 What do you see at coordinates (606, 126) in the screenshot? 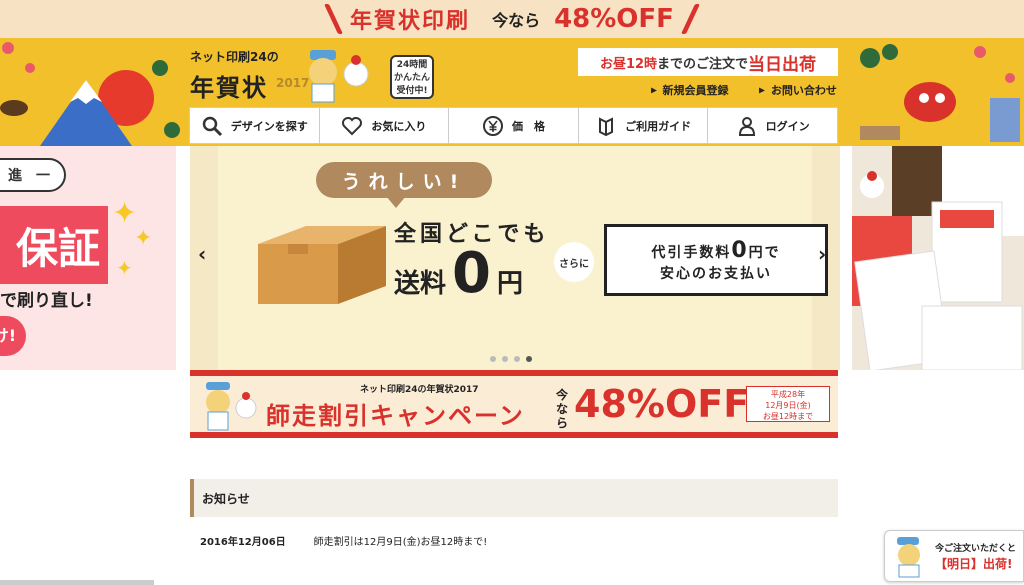
I see `guide-icon` at bounding box center [606, 126].